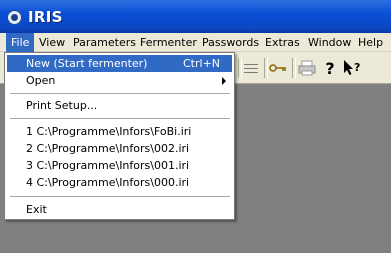 The width and height of the screenshot is (391, 253). I want to click on menu-item-new-shortcut: Ctrl+N, so click(202, 63).